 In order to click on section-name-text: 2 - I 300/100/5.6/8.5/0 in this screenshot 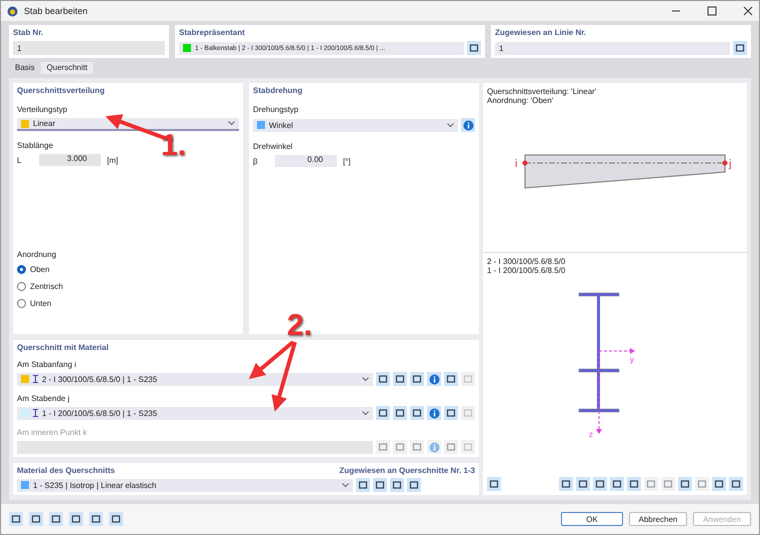, I will do `click(526, 261)`.